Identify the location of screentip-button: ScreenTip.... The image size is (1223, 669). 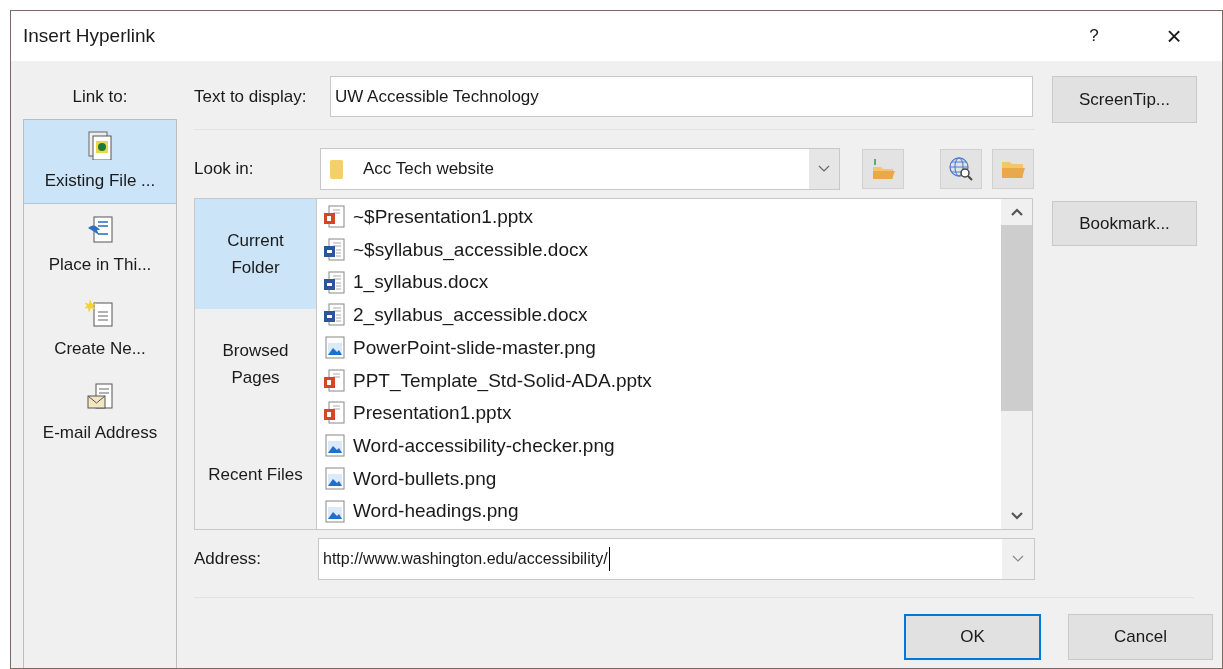
(1124, 99).